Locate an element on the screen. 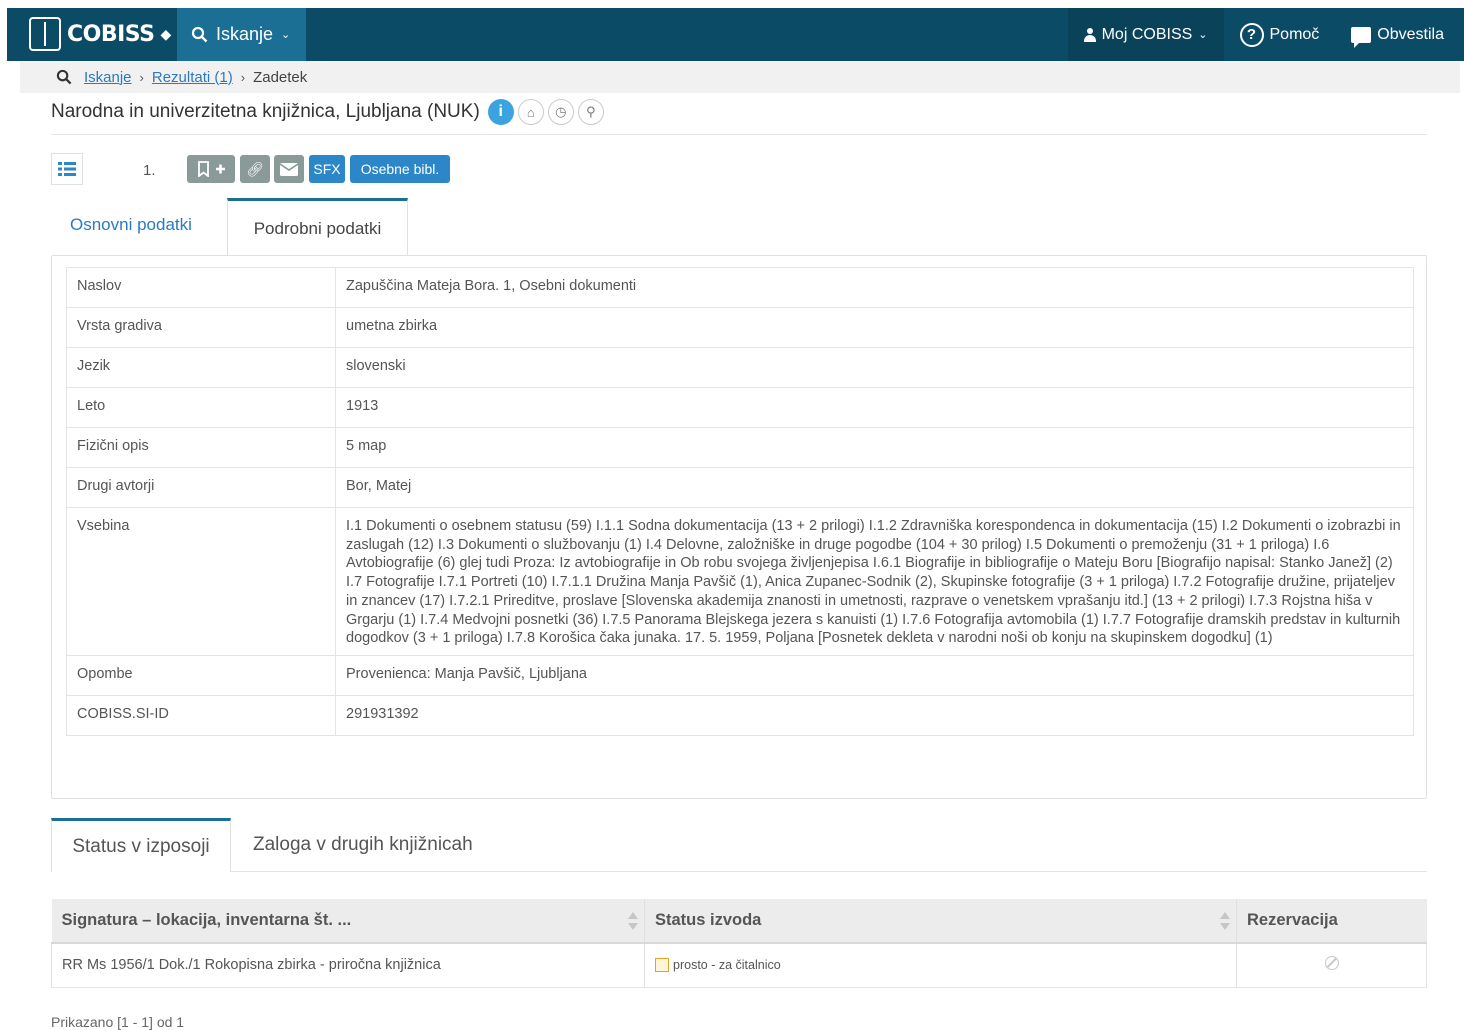 This screenshot has height=1030, width=1464. detail-row: Jezik slovenski is located at coordinates (740, 367).